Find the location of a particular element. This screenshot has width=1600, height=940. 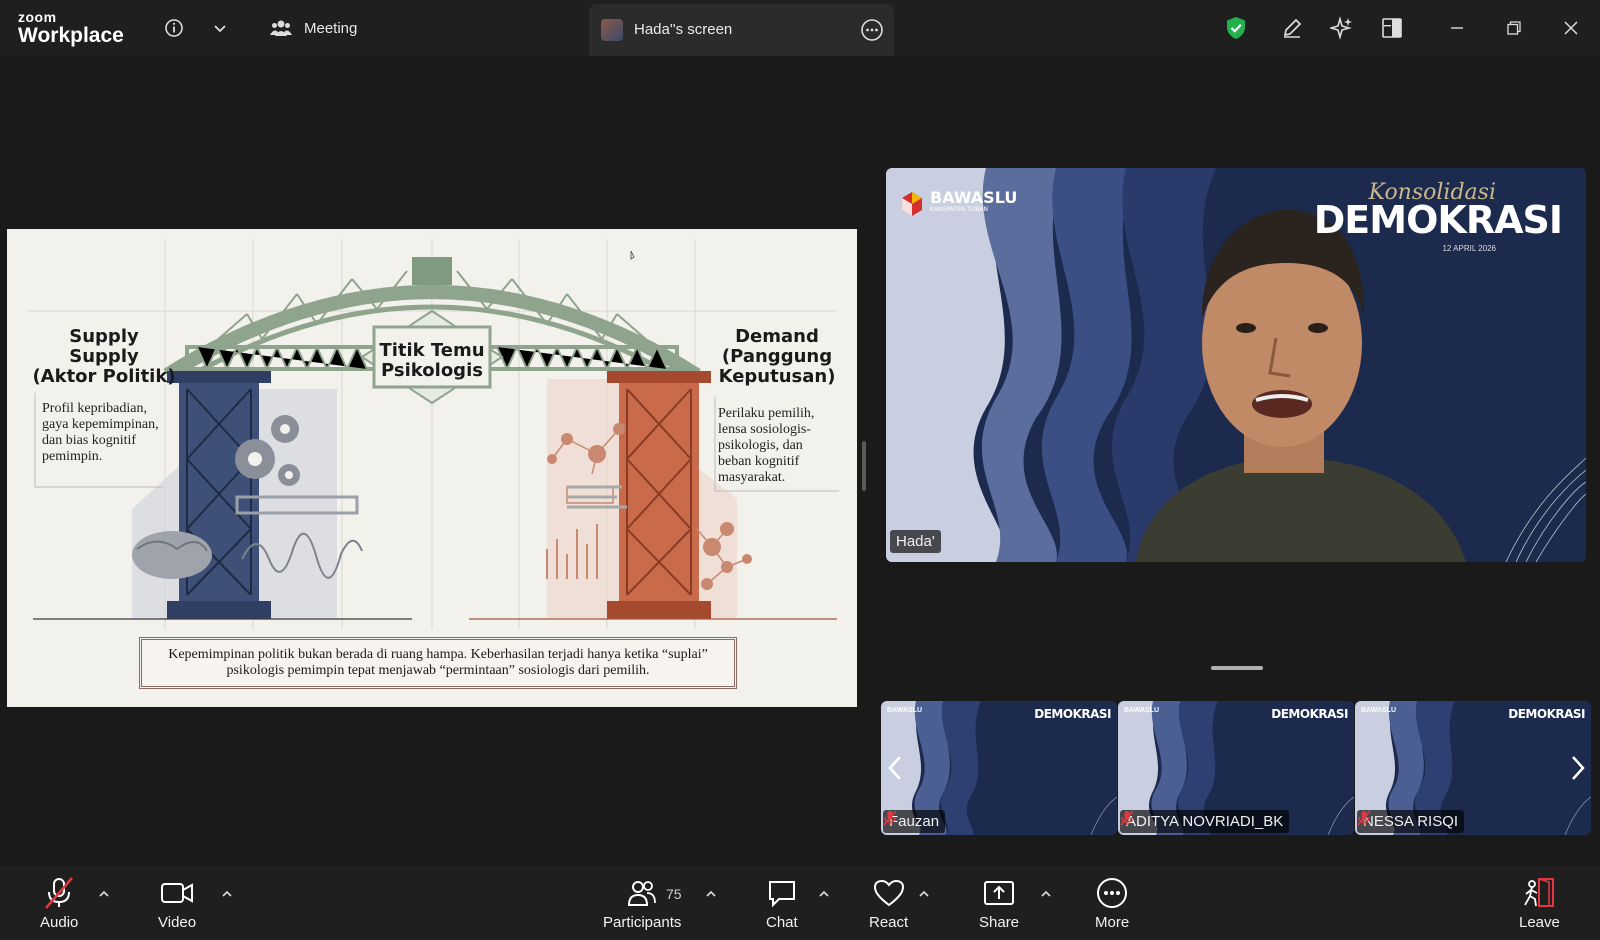

react-label: React is located at coordinates (889, 922).